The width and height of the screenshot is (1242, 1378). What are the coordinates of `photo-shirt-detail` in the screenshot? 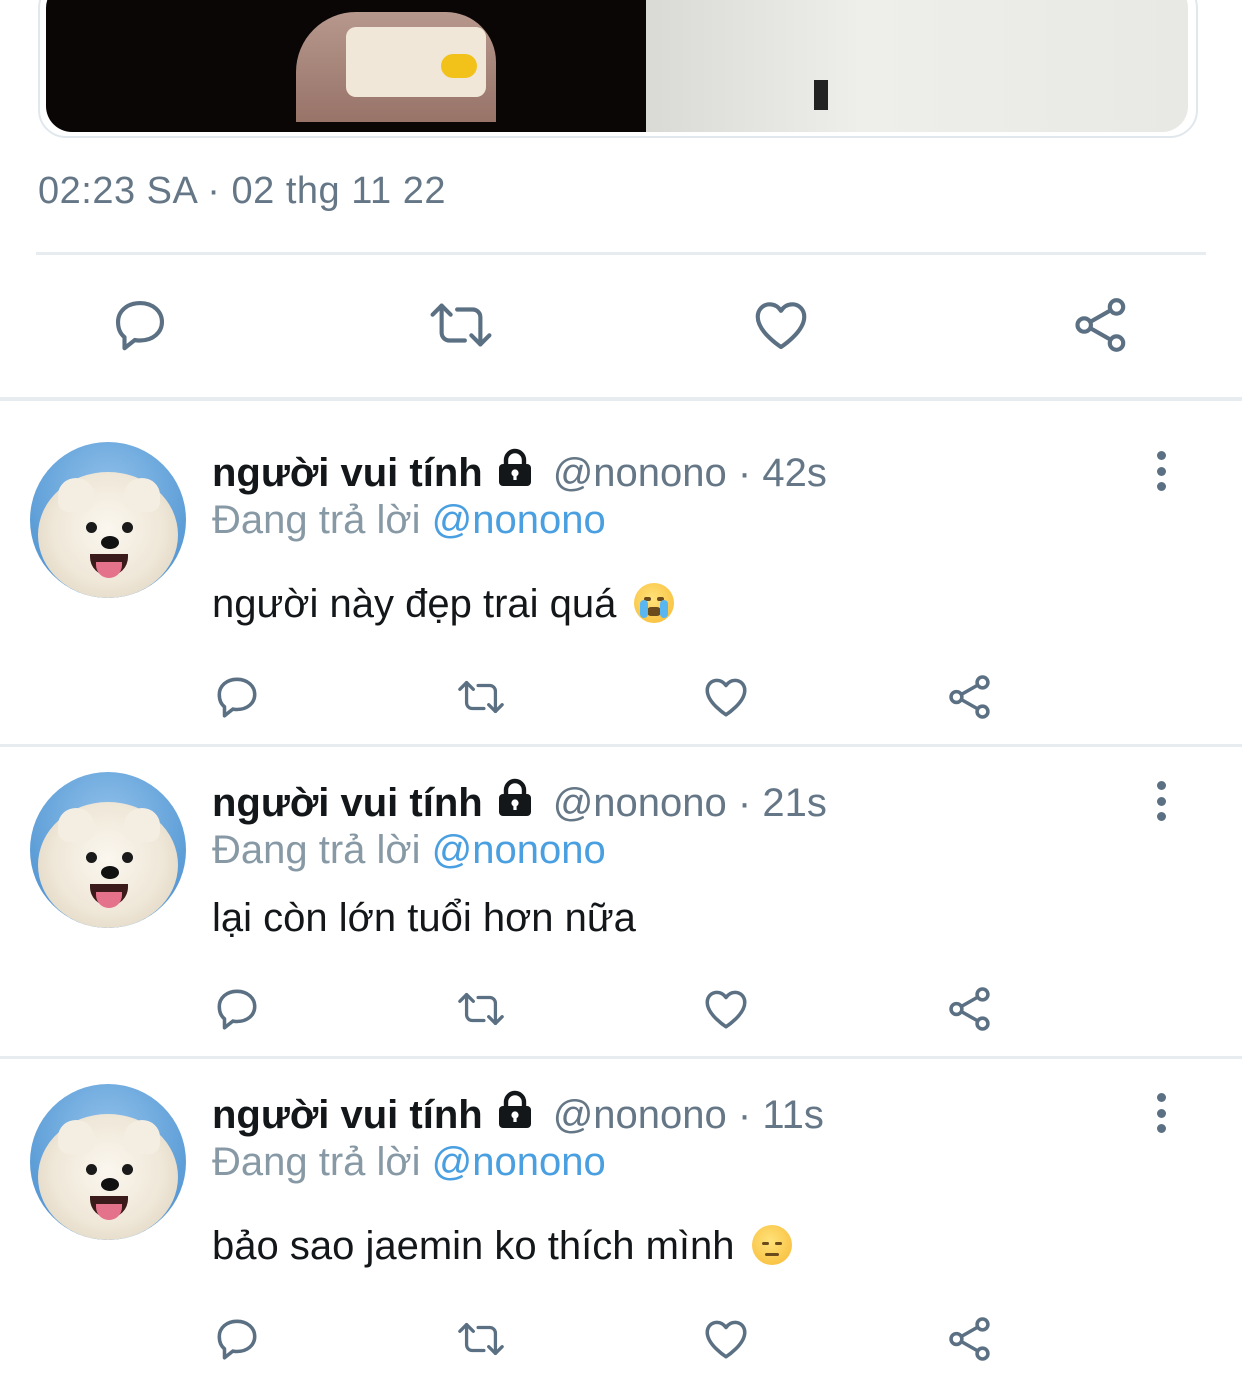 It's located at (821, 95).